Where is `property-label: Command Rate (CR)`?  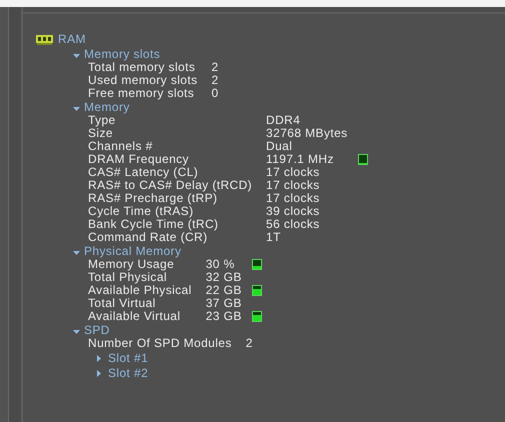
property-label: Command Rate (CR) is located at coordinates (148, 237).